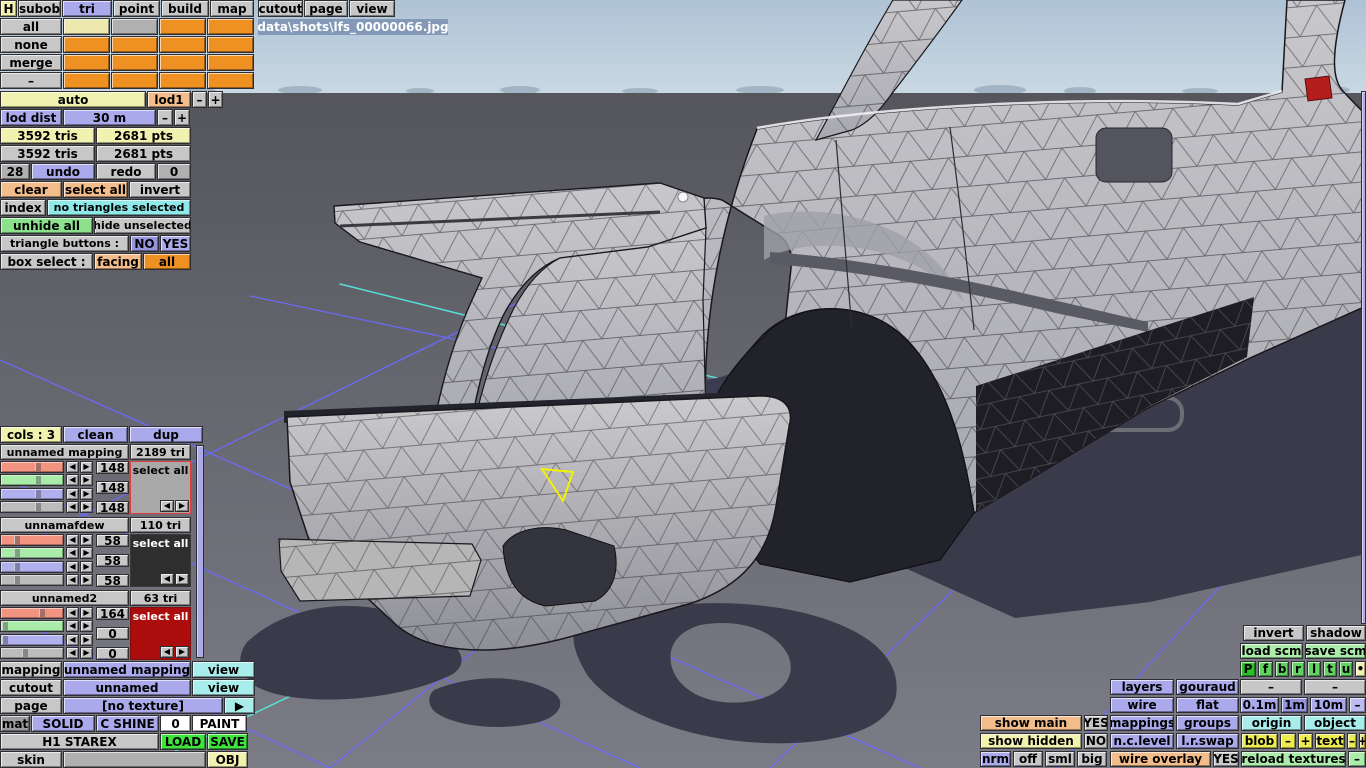  Describe the element at coordinates (63, 723) in the screenshot. I see `mat-value: SOLID` at that location.